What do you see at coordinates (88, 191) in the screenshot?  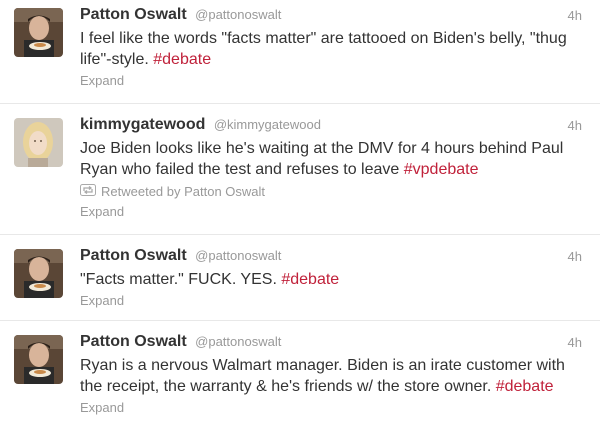 I see `retweet-icon` at bounding box center [88, 191].